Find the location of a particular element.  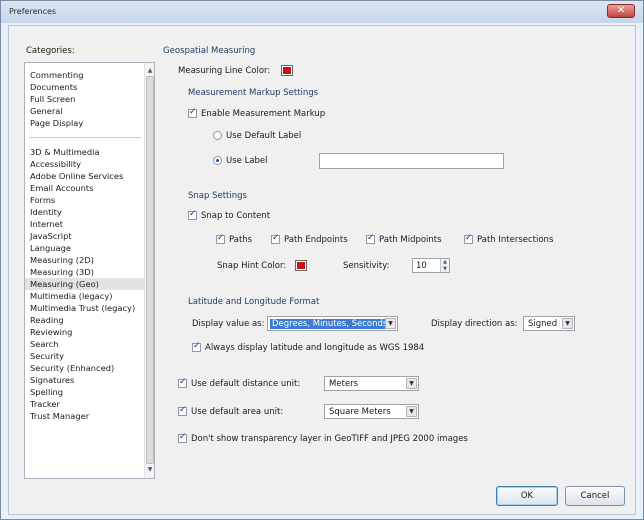

close-button: ✕ is located at coordinates (621, 11).